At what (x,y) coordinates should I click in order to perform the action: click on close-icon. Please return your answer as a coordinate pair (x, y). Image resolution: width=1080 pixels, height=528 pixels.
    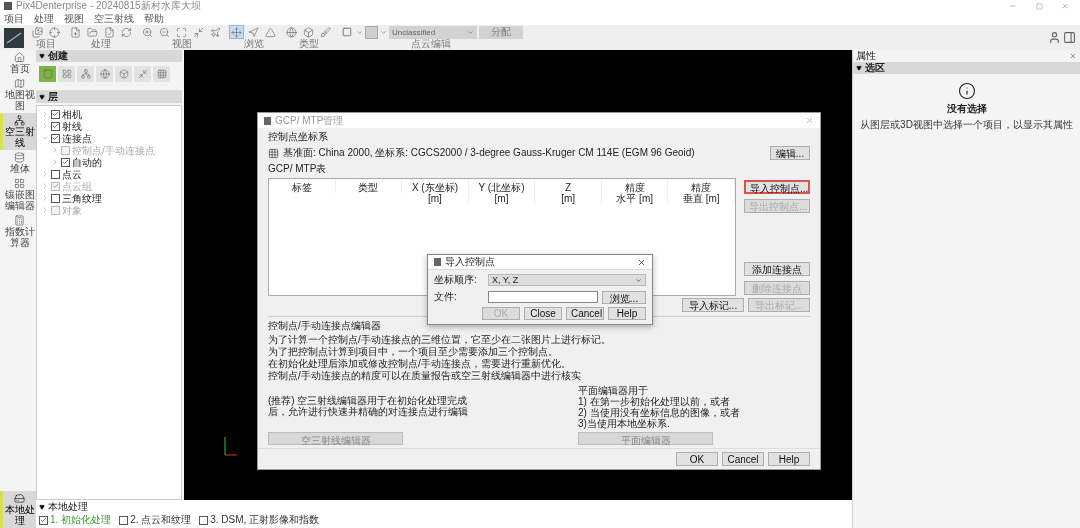
    Looking at the image, I should click on (641, 262).